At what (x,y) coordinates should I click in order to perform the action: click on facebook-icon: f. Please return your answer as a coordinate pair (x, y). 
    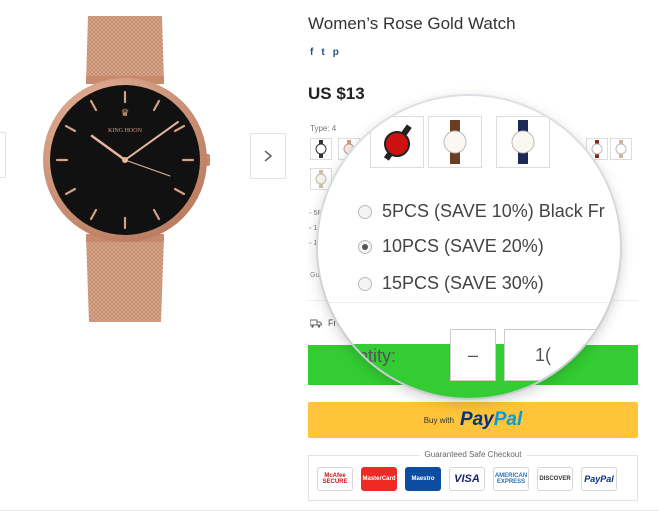
    Looking at the image, I should click on (311, 52).